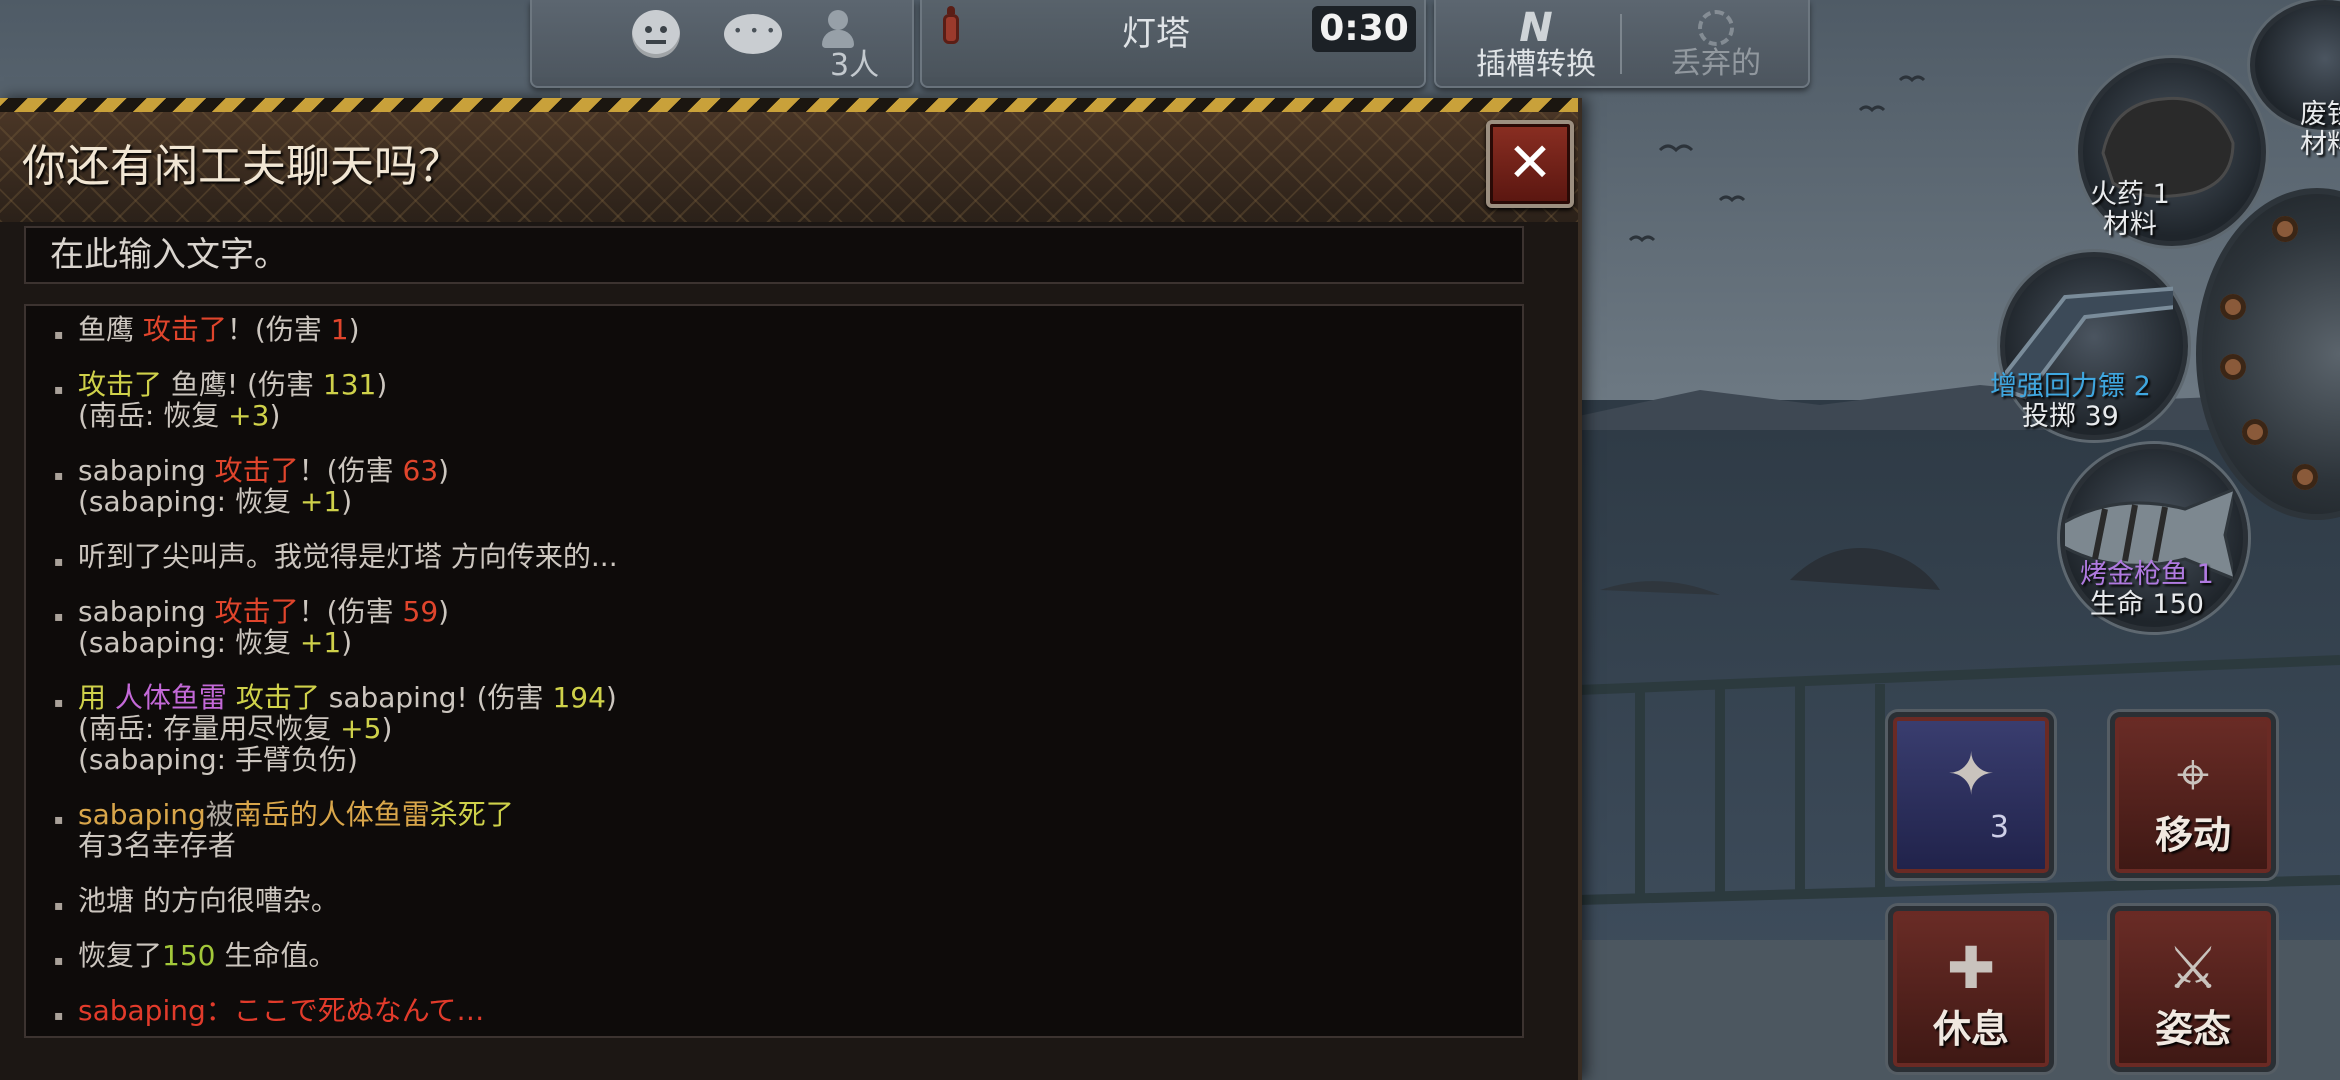 The width and height of the screenshot is (2340, 1080). I want to click on chat-log-segment: 1, so click(339, 329).